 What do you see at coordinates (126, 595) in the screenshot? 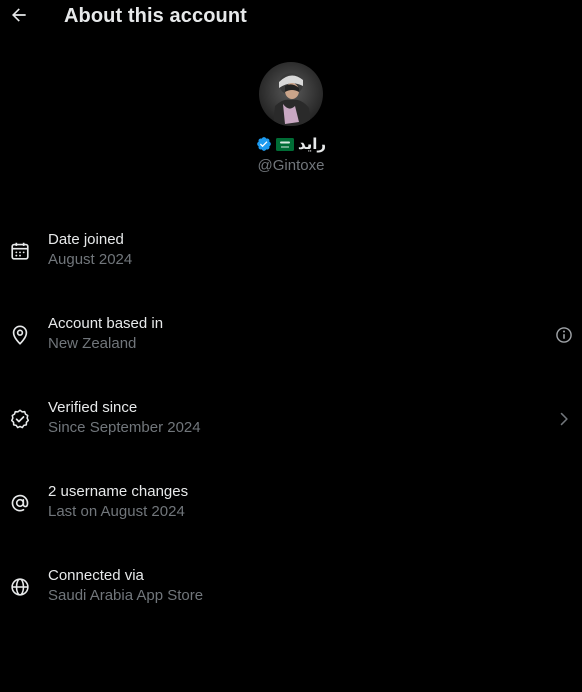
I see `detail-value: Saudi Arabia App Store` at bounding box center [126, 595].